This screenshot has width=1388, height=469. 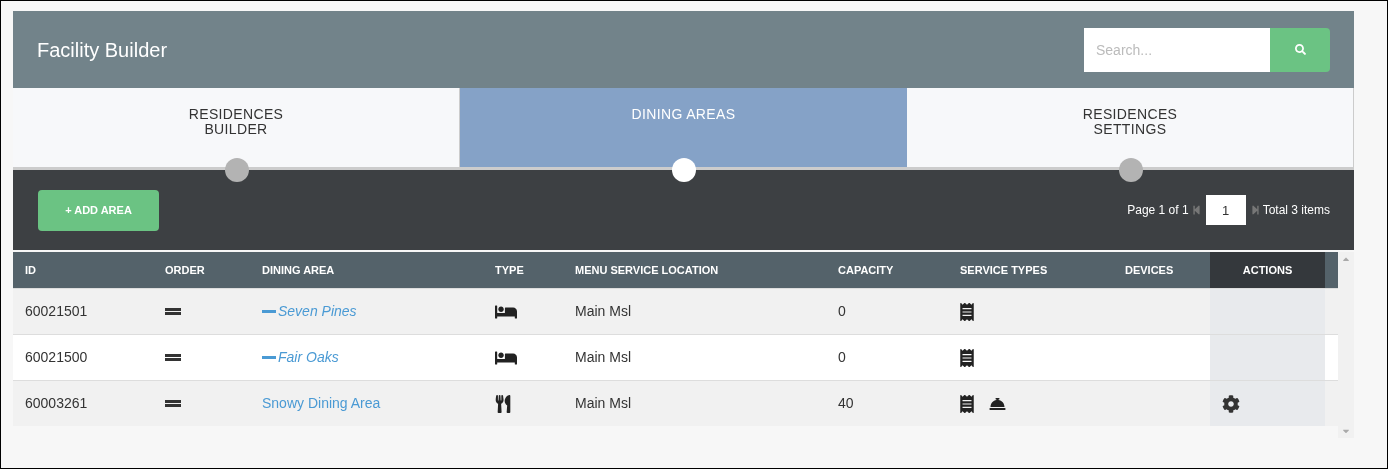 What do you see at coordinates (1267, 270) in the screenshot?
I see `column-header: ACTIONS` at bounding box center [1267, 270].